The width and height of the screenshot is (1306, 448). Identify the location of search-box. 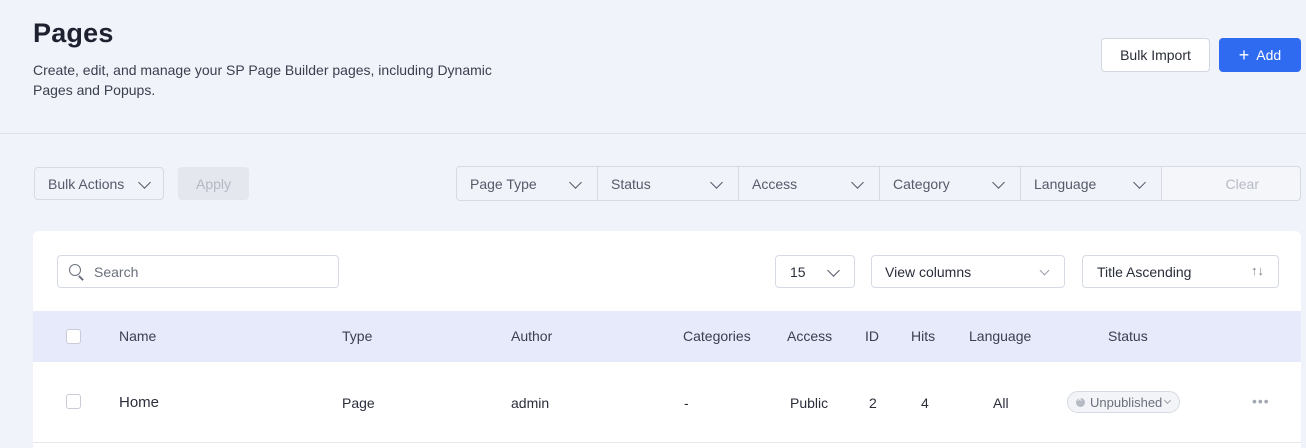
(198, 271).